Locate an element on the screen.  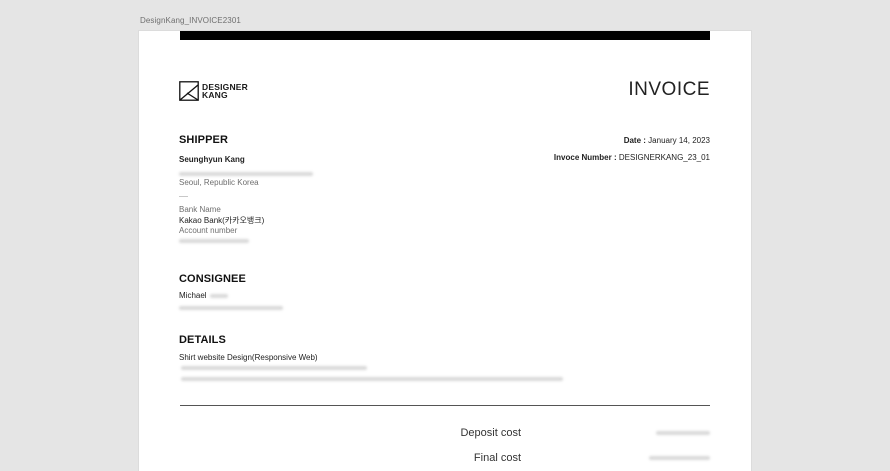
shipper-address-redacted is located at coordinates (246, 174).